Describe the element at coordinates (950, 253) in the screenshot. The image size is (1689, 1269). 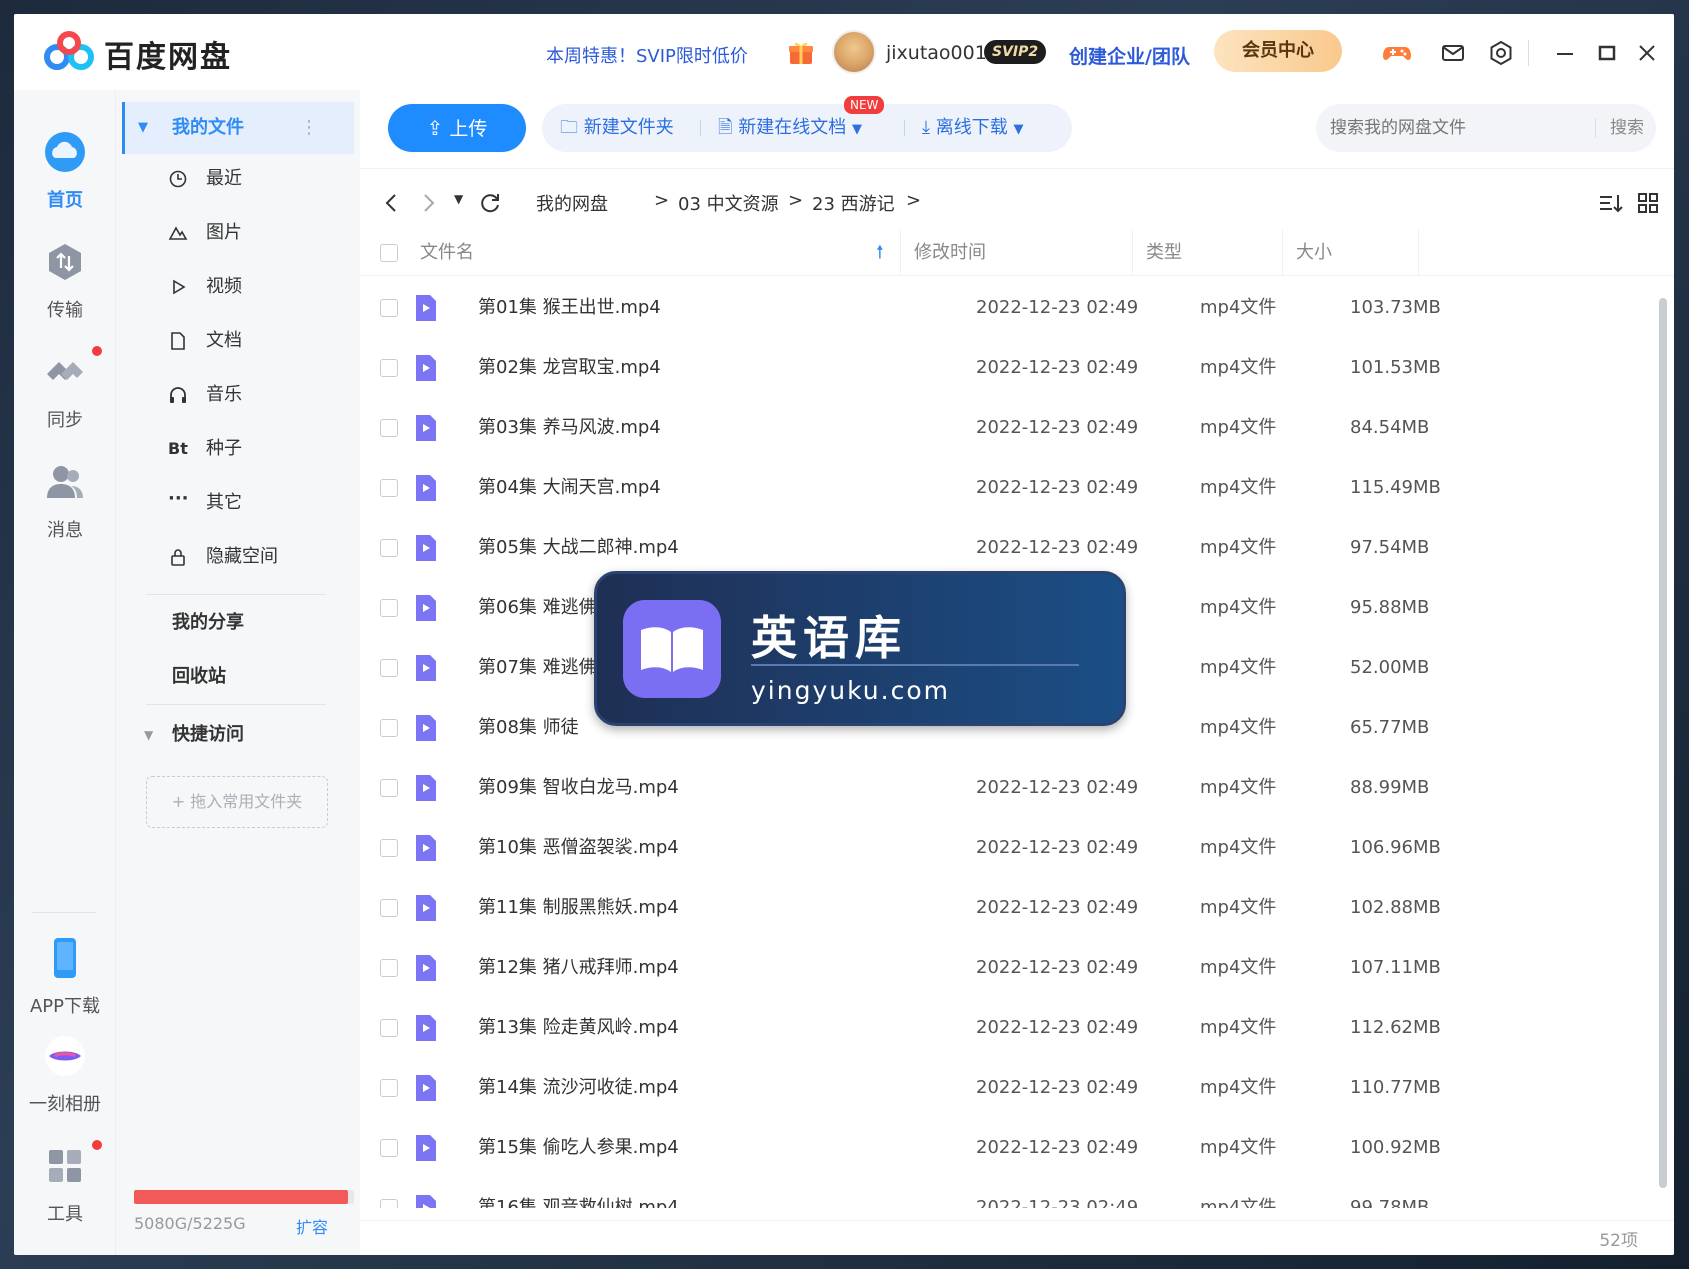
I see `column-header-time: 修改时间` at that location.